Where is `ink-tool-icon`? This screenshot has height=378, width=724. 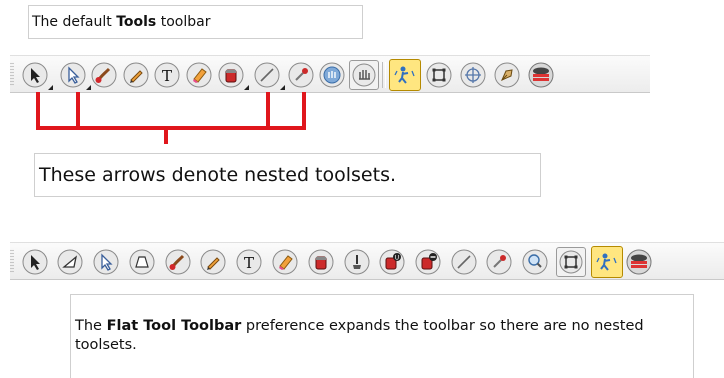 ink-tool-icon is located at coordinates (357, 262).